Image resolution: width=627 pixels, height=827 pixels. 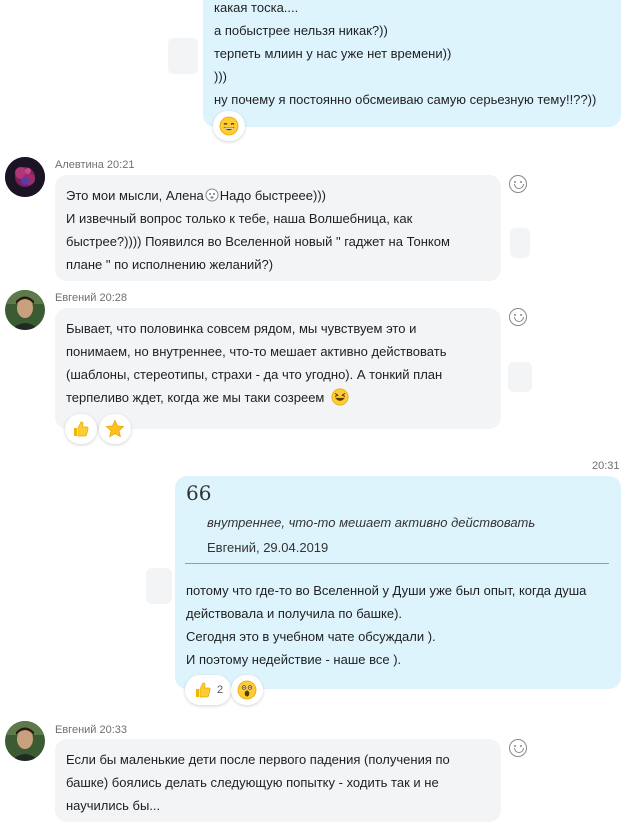 What do you see at coordinates (199, 493) in the screenshot?
I see `quote-mark: 66` at bounding box center [199, 493].